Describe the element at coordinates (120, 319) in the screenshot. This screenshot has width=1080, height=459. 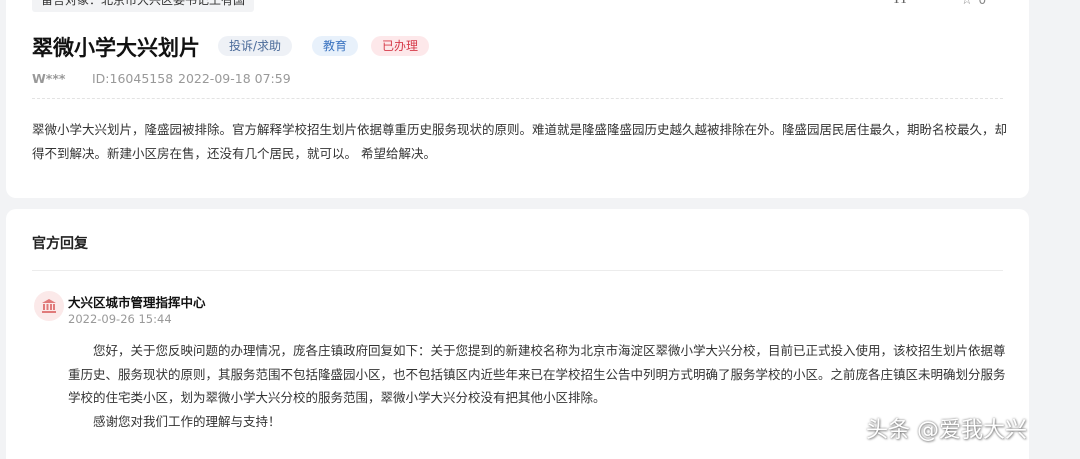
I see `reply-time: 2022-09-26 15:44` at that location.